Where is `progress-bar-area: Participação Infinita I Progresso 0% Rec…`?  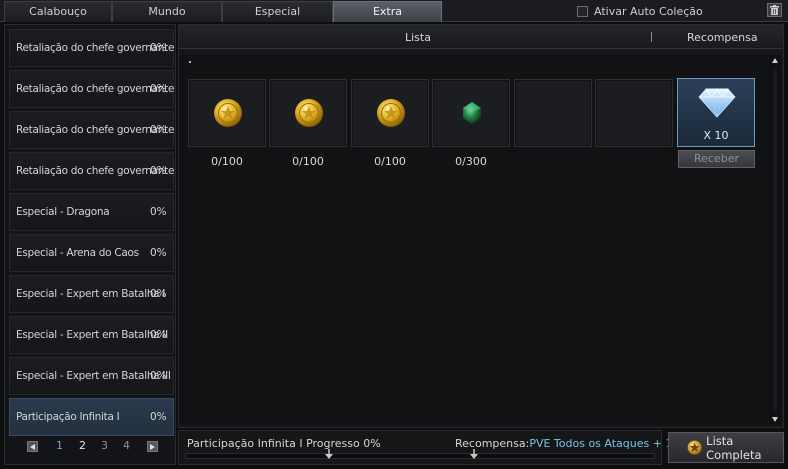
progress-bar-area: Participação Infinita I Progresso 0% Rec… is located at coordinates (432, 447).